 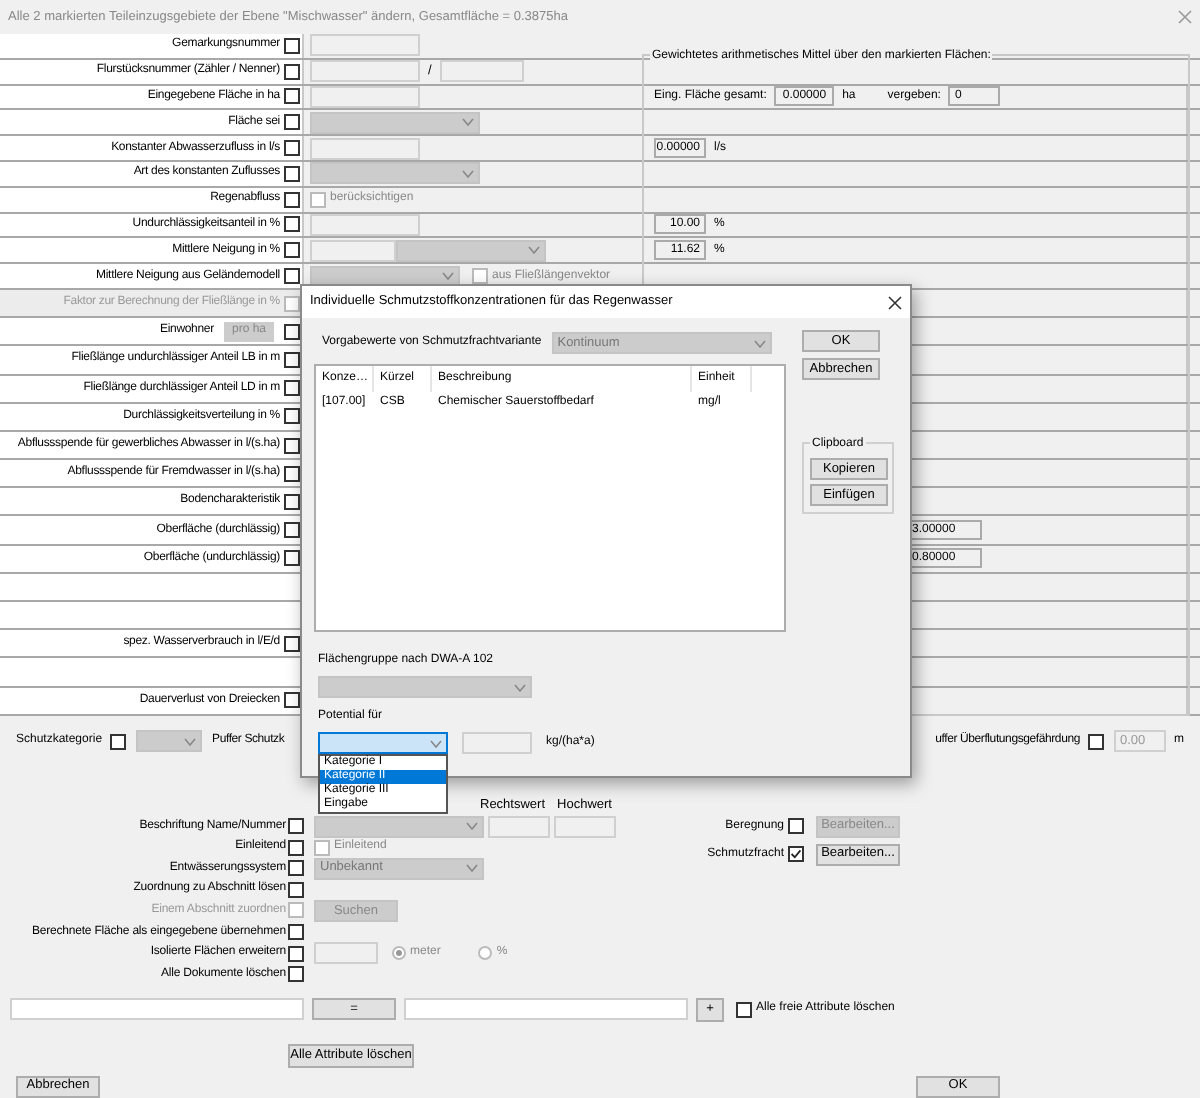 I want to click on close-icon, so click(x=895, y=302).